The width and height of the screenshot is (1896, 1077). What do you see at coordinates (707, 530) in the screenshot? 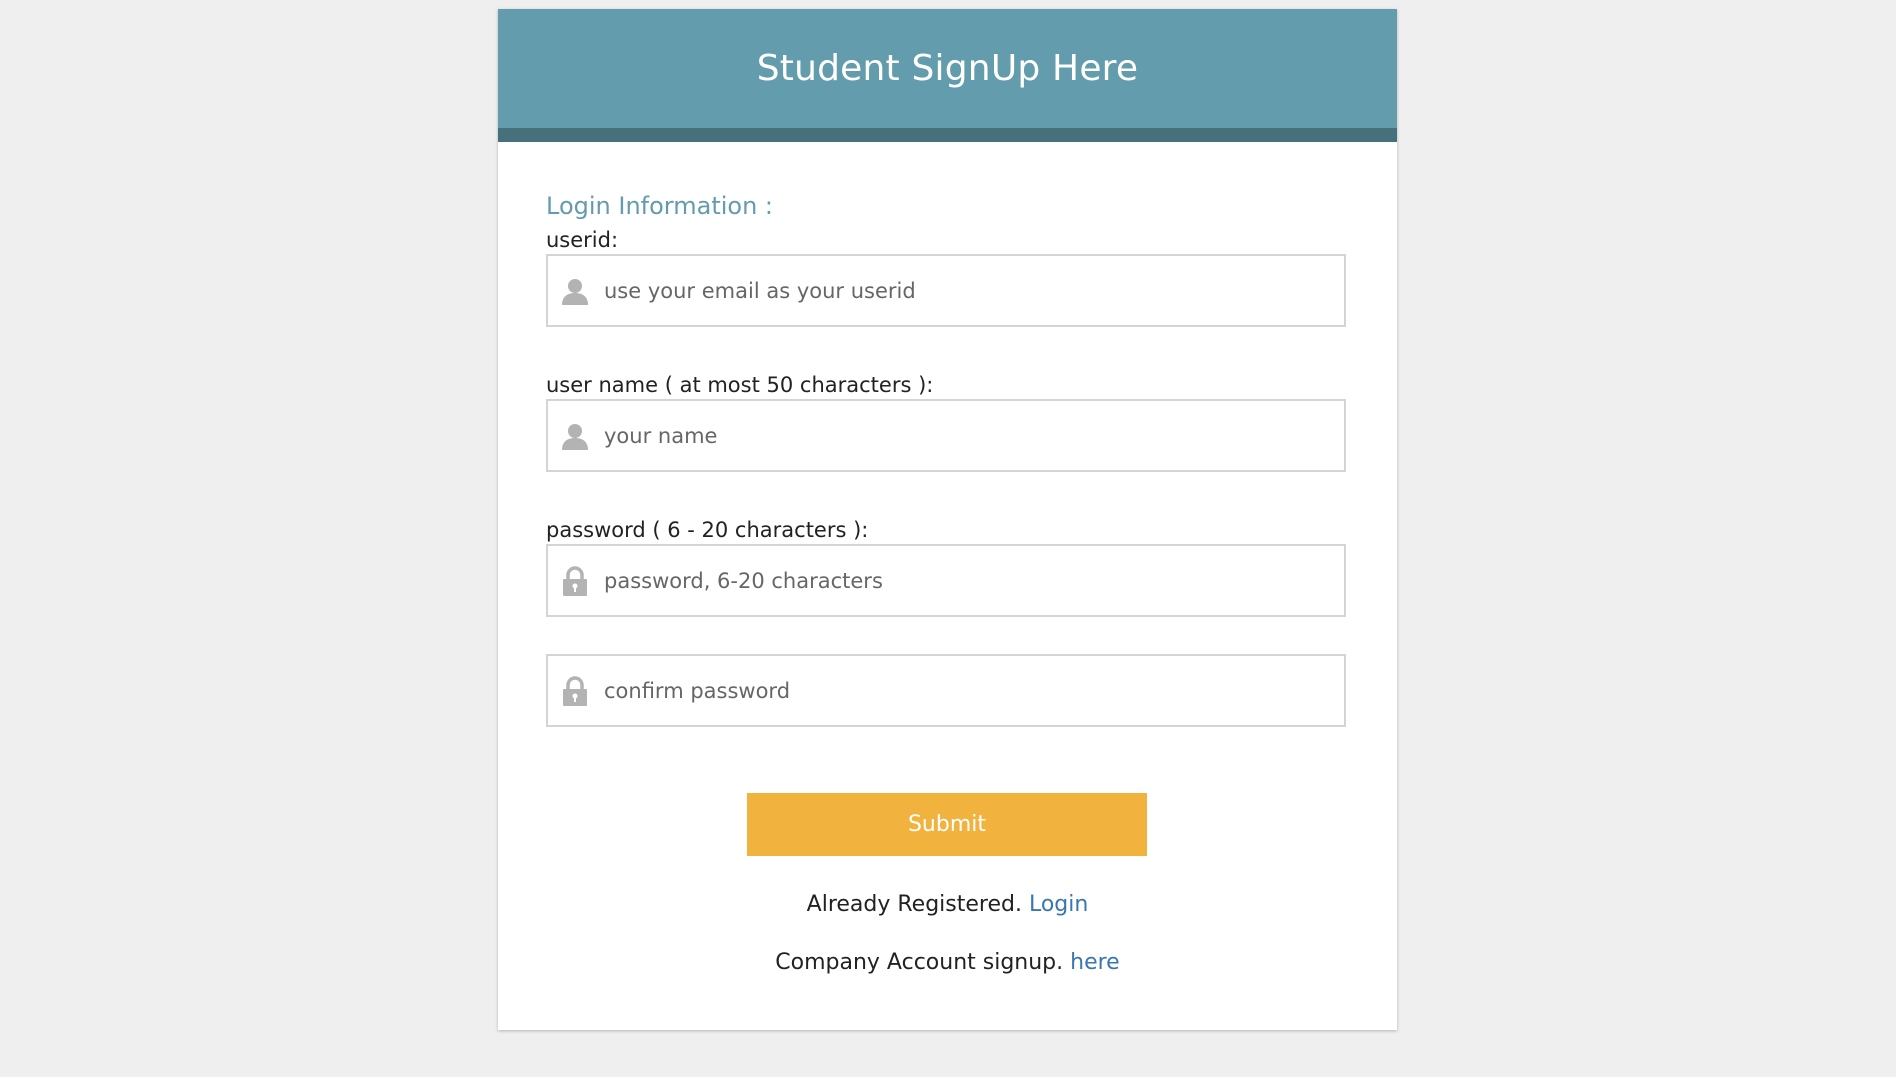
I see `password-label: password ( 6 - 20 characters ):` at bounding box center [707, 530].